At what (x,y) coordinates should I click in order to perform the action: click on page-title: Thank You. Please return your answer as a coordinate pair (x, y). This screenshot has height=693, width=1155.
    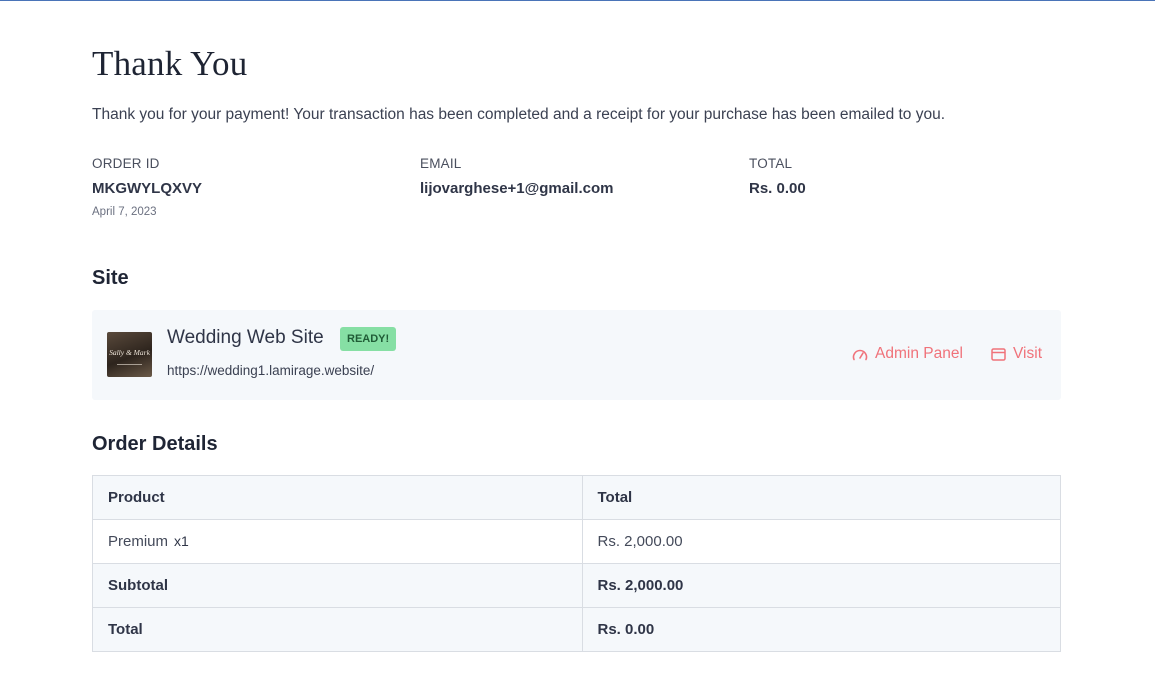
    Looking at the image, I should click on (170, 63).